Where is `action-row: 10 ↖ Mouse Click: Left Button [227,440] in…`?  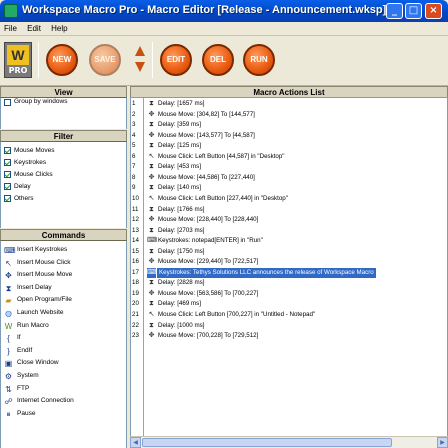
action-row: 10 ↖ Mouse Click: Left Button [227,440] in… is located at coordinates (289, 199).